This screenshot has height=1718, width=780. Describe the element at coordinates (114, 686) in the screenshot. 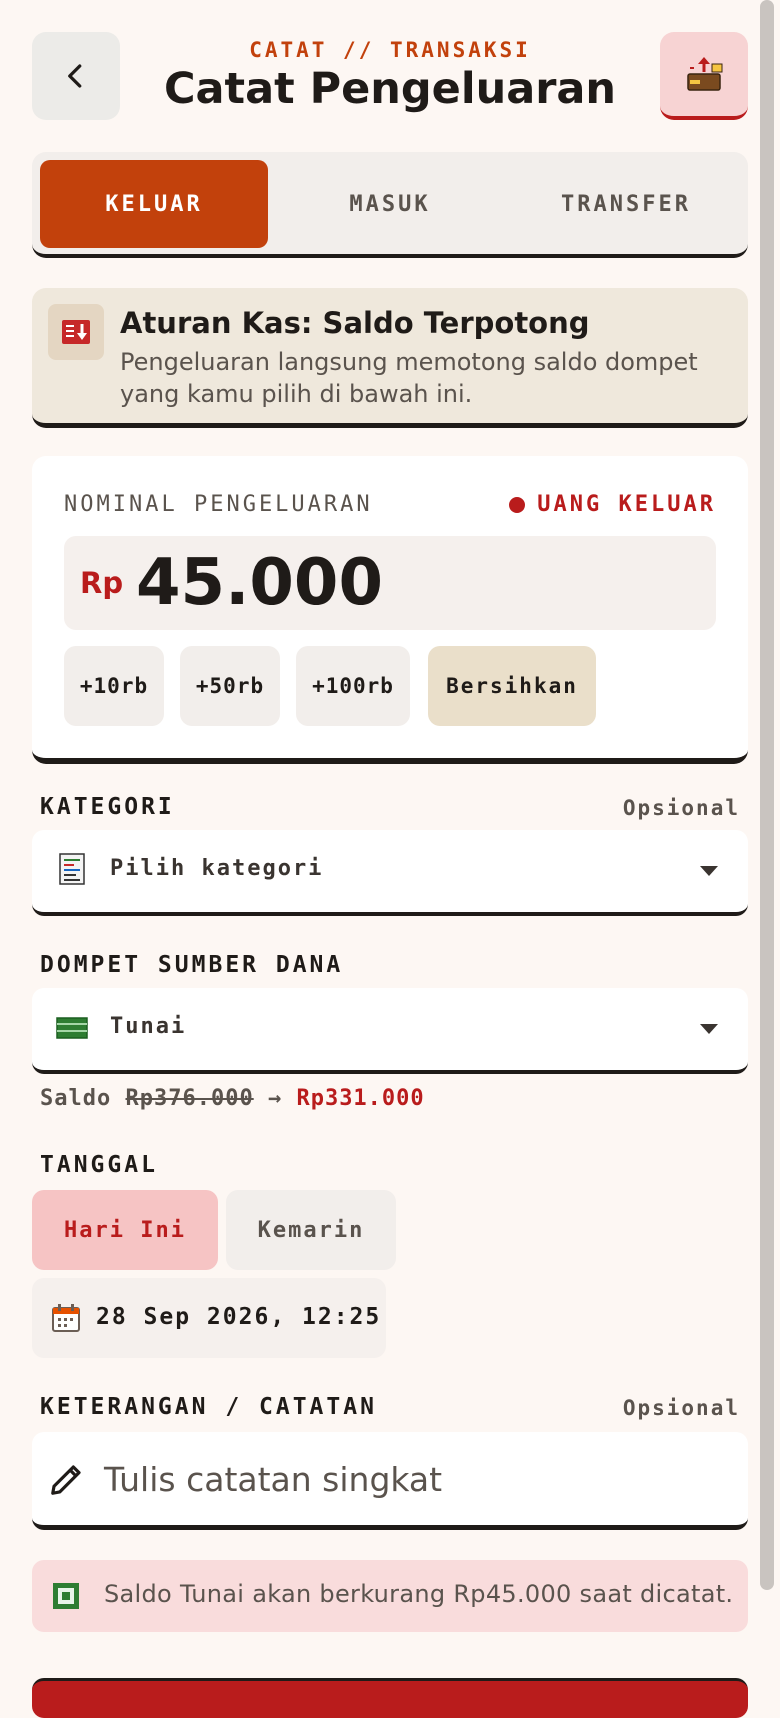

I see `quick-add-10rb-button: +10rb` at that location.